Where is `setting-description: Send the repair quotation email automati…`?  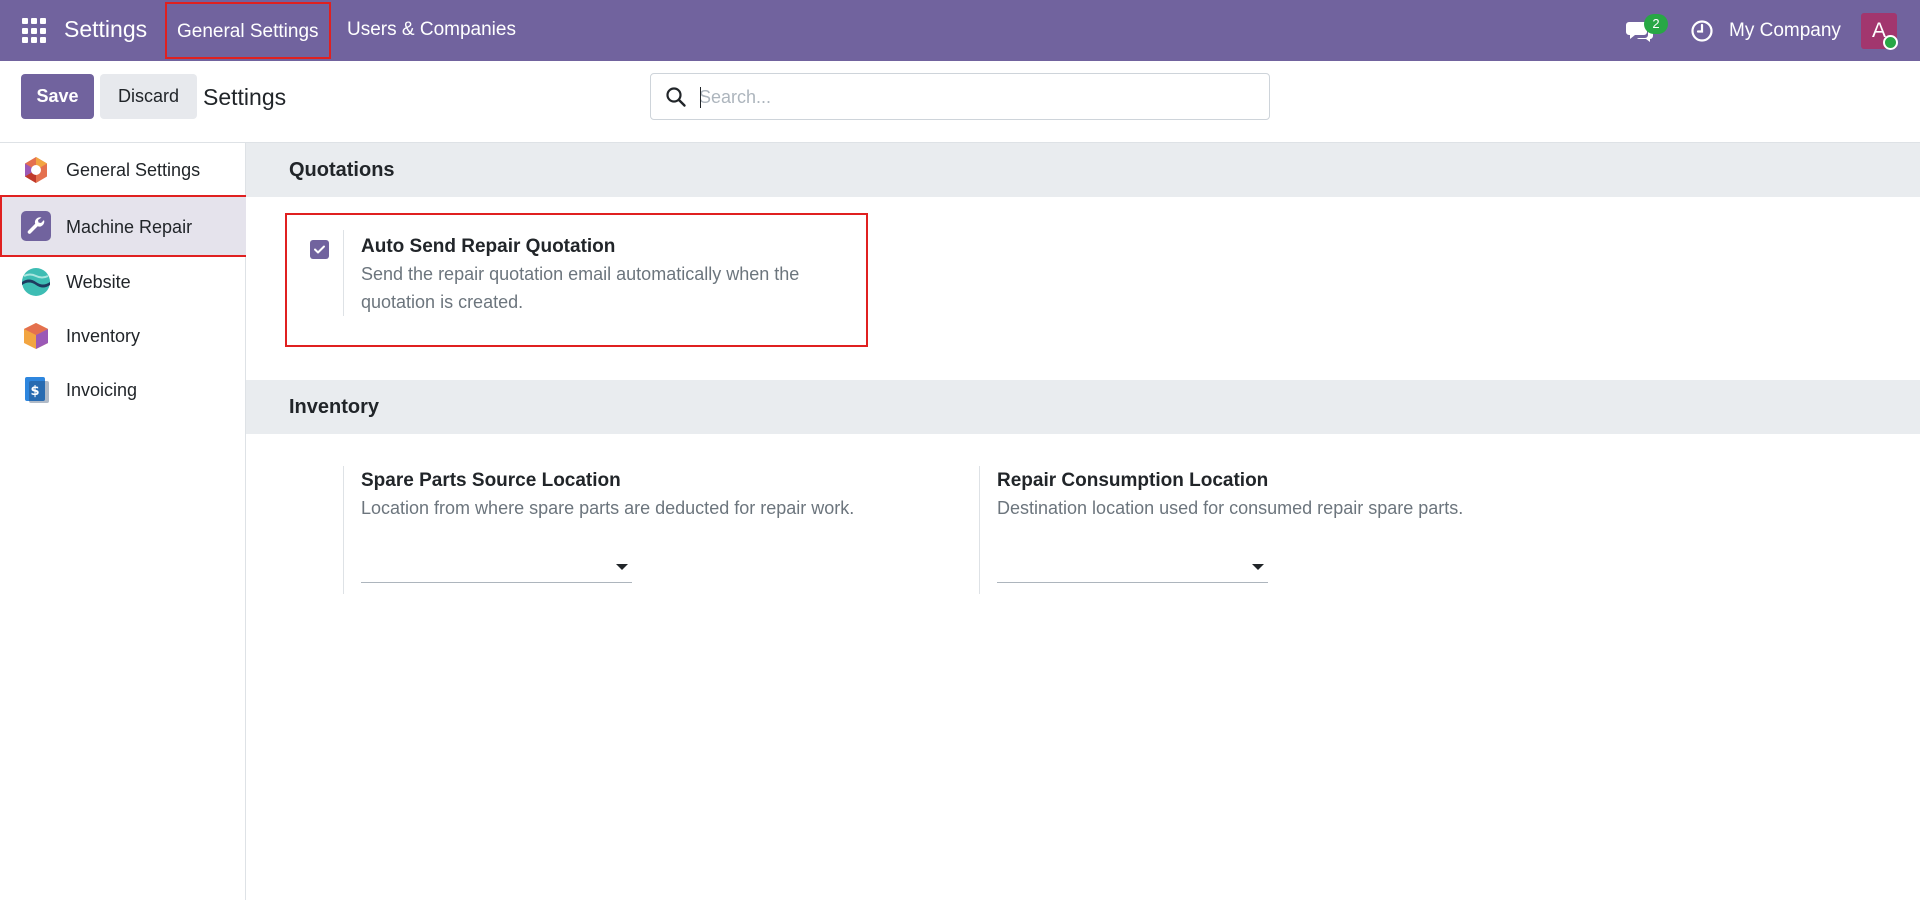
setting-description: Send the repair quotation email automati… is located at coordinates (611, 288).